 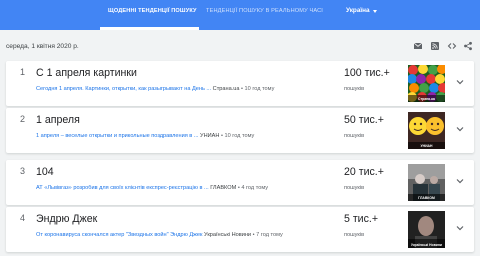 What do you see at coordinates (426, 146) in the screenshot?
I see `thumbnail-source: УНИАН` at bounding box center [426, 146].